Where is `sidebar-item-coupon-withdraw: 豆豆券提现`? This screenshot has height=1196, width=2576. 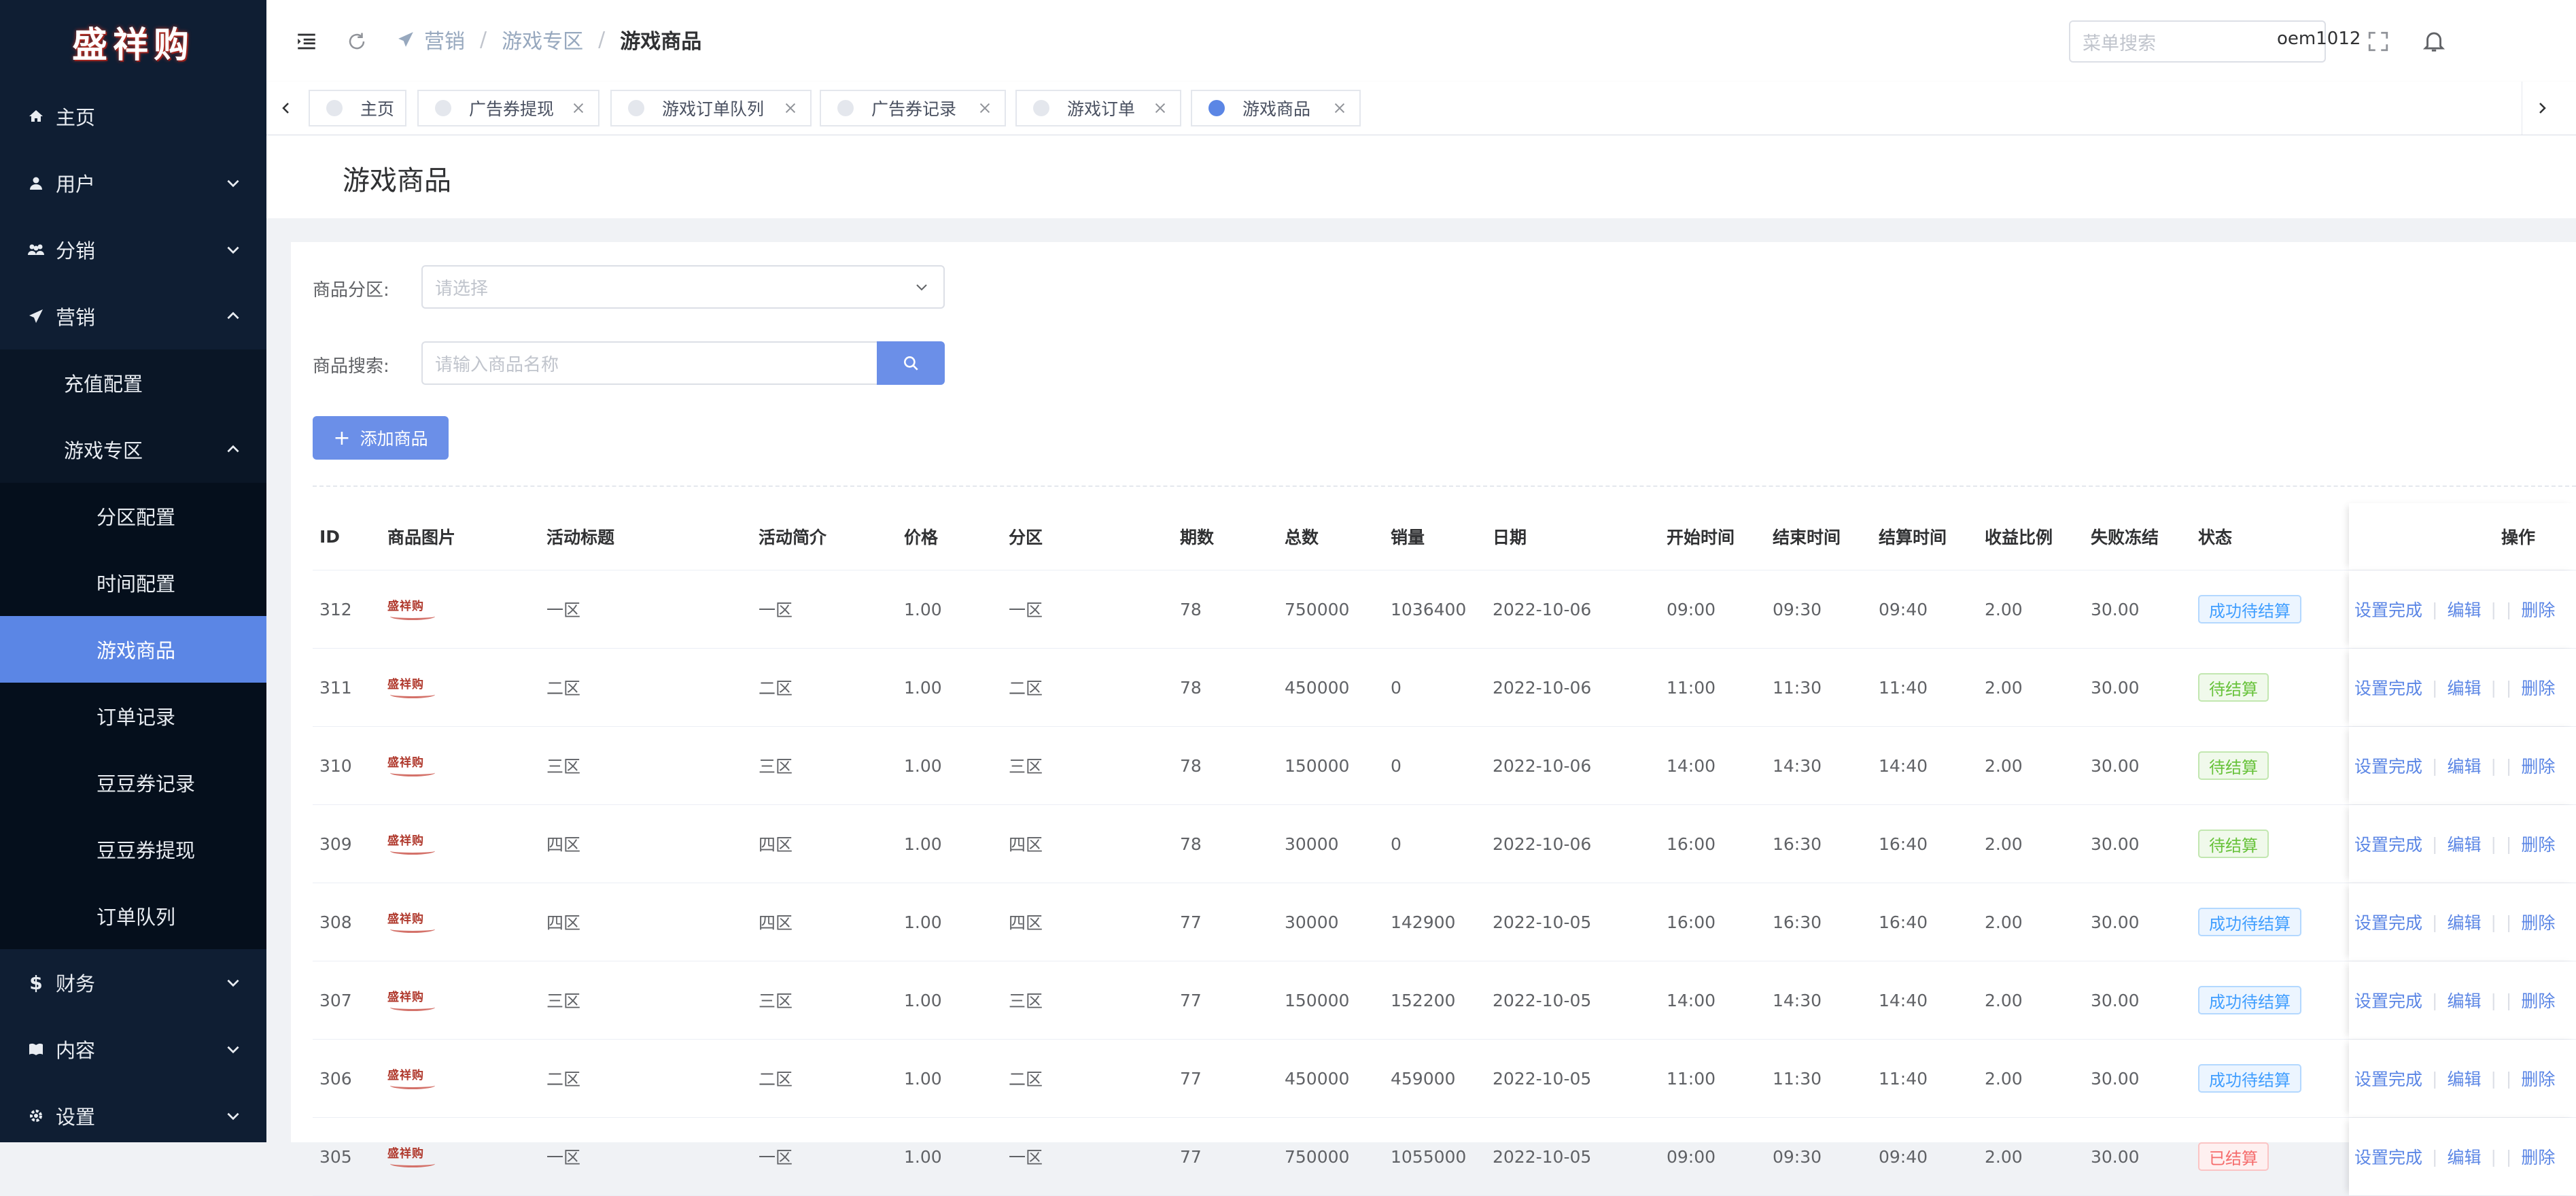
sidebar-item-coupon-withdraw: 豆豆券提现 is located at coordinates (133, 850).